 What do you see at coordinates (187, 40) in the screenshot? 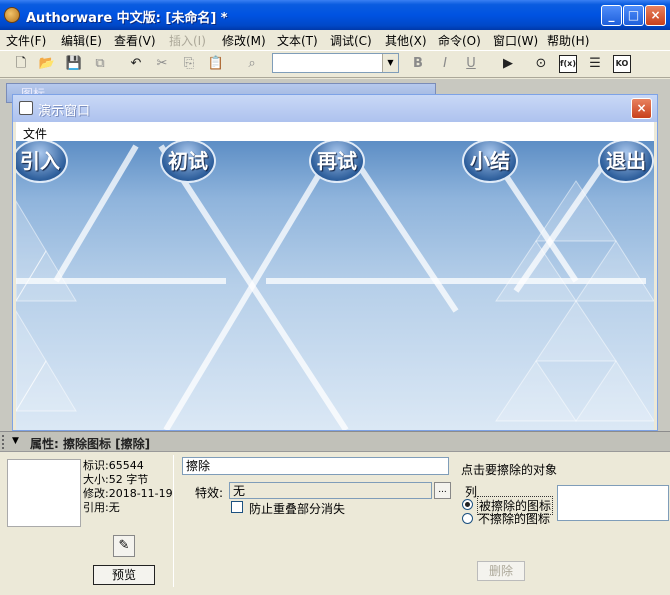
I see `menu-insert: 插入(I)` at bounding box center [187, 40].